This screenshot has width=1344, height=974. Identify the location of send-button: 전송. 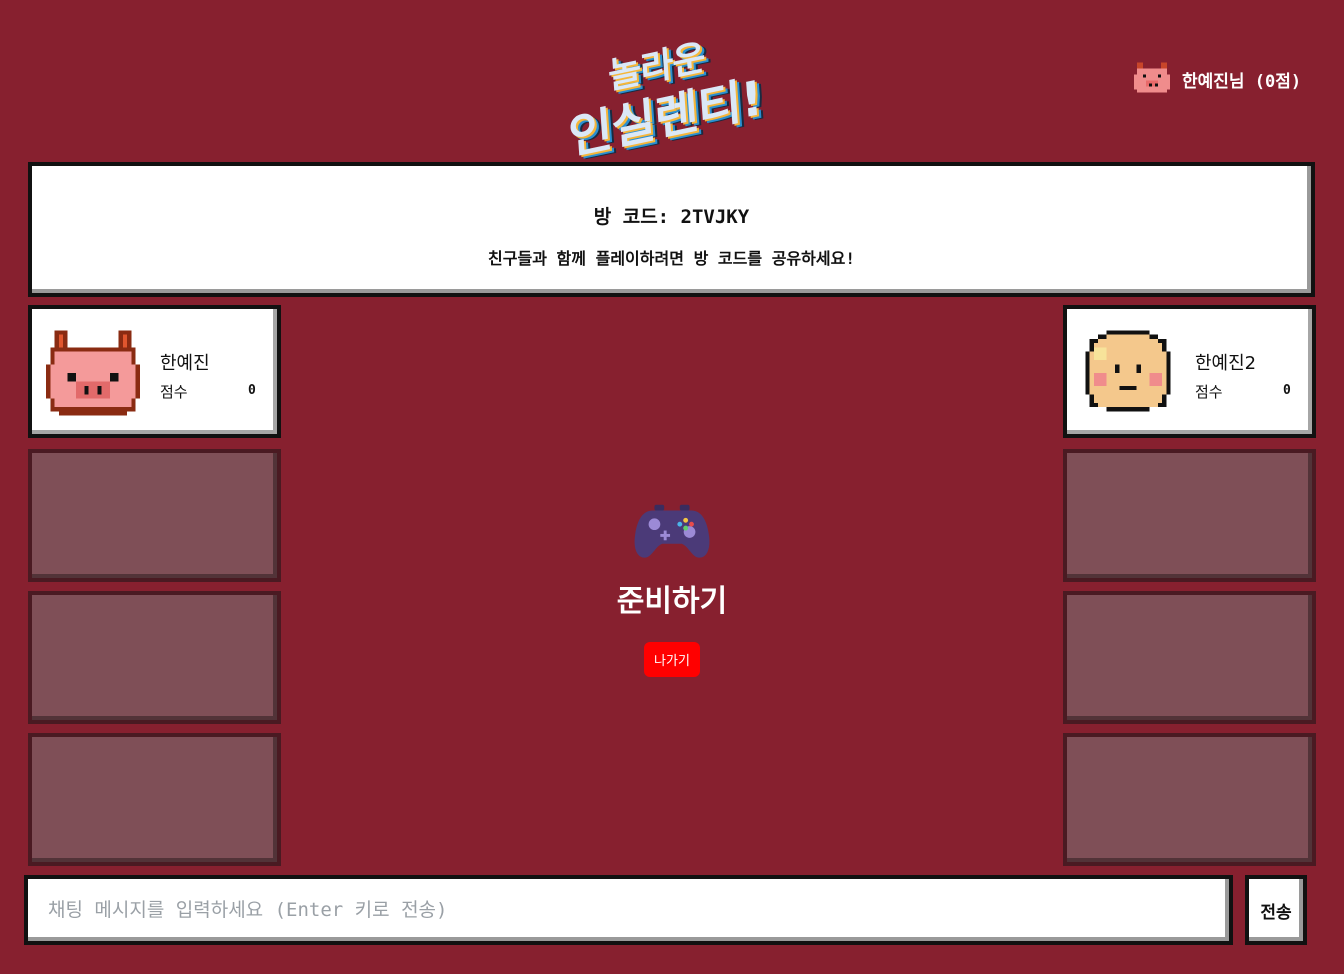
(1276, 910).